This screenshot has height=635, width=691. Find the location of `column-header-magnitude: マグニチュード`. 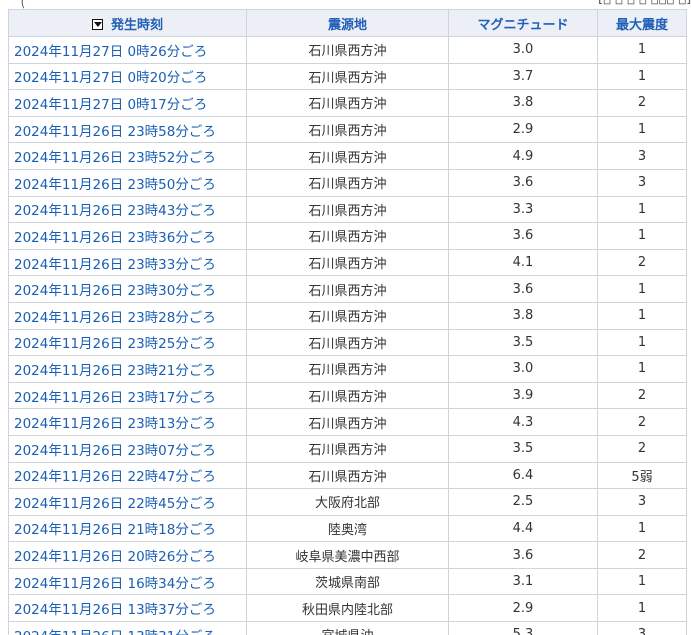

column-header-magnitude: マグニチュード is located at coordinates (523, 23).